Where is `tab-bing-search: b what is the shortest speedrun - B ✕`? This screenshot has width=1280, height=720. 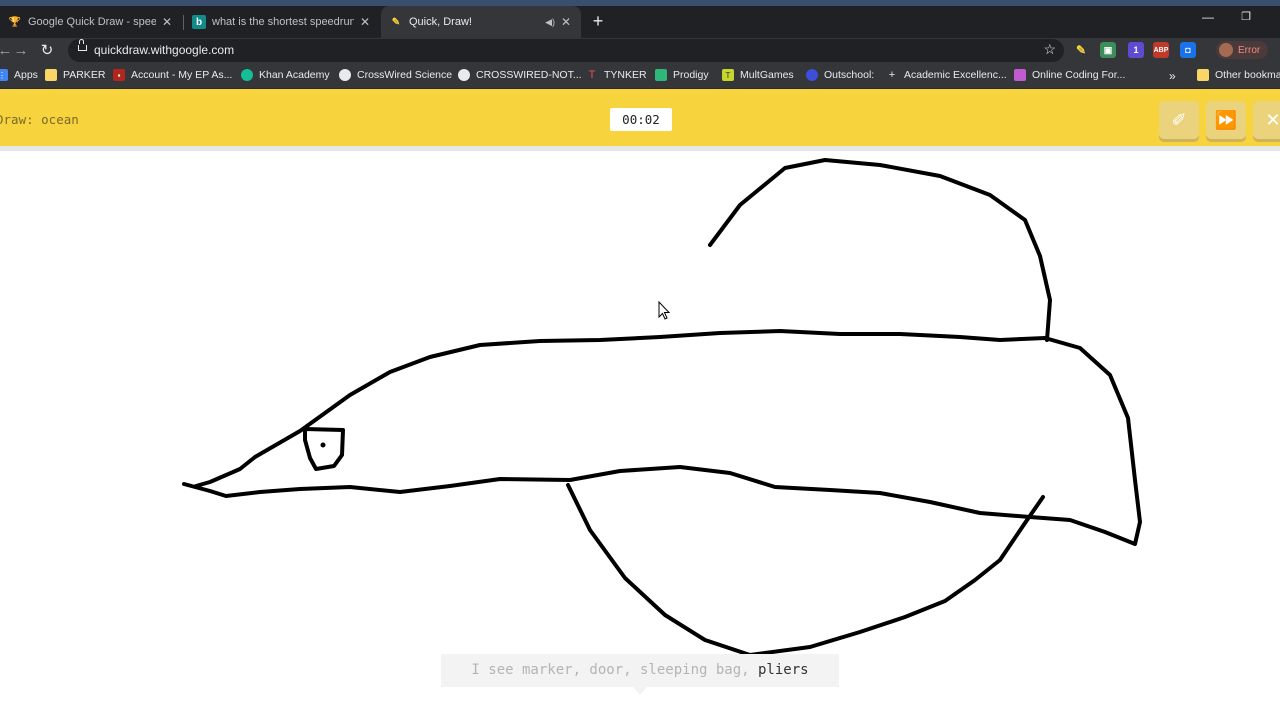 tab-bing-search: b what is the shortest speedrun - B ✕ is located at coordinates (282, 22).